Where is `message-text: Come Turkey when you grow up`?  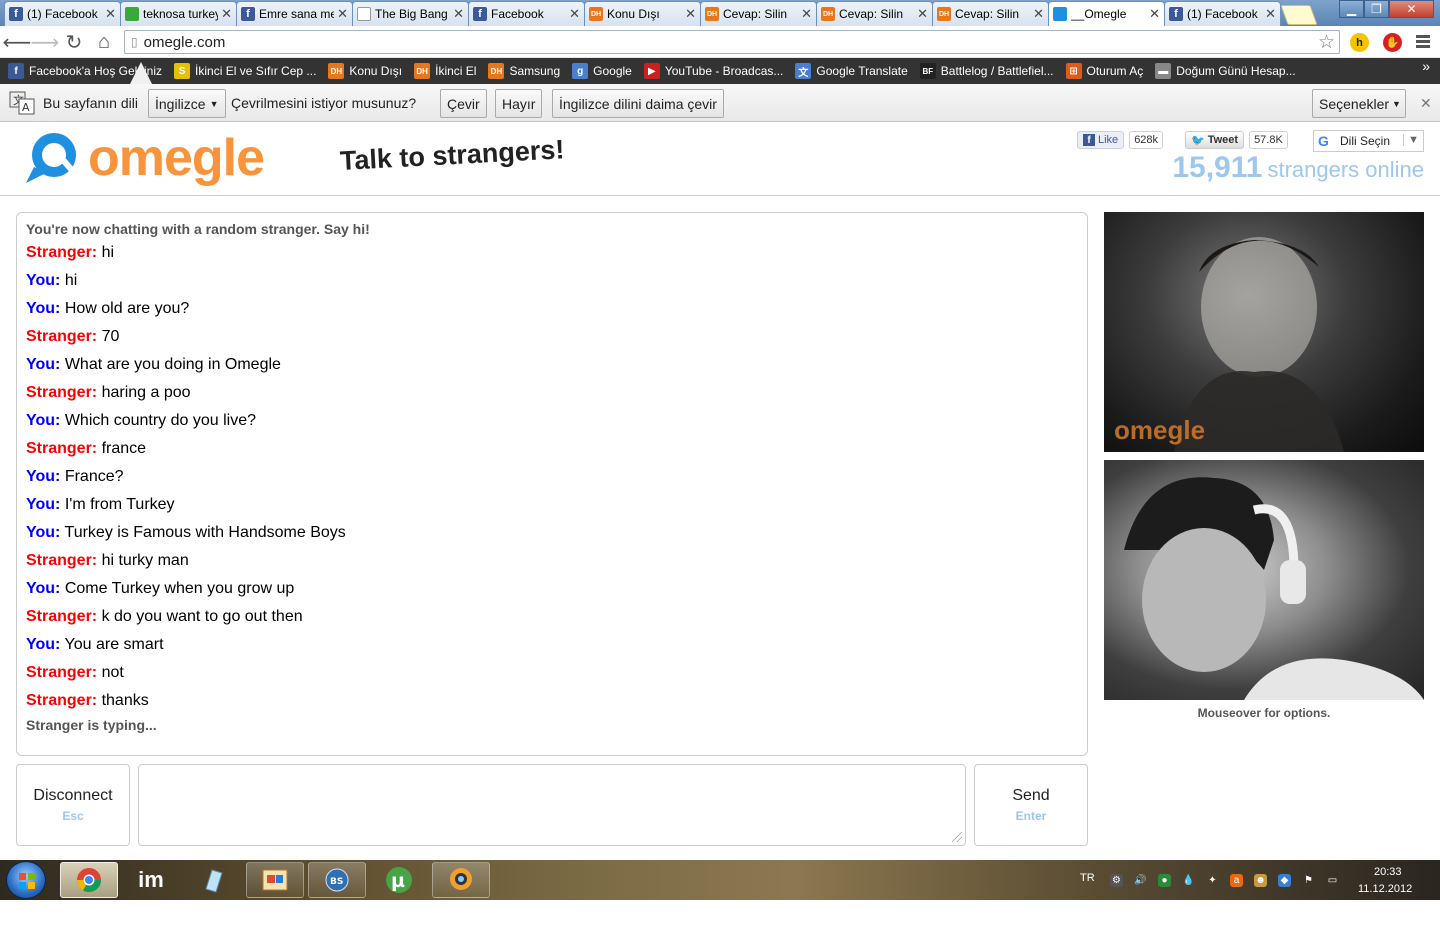
message-text: Come Turkey when you grow up is located at coordinates (179, 588).